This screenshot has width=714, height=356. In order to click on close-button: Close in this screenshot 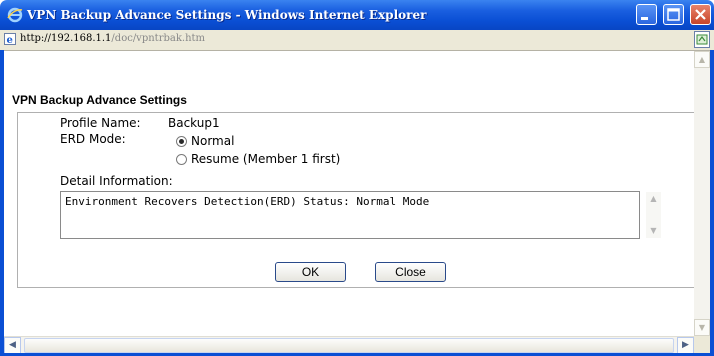, I will do `click(410, 272)`.